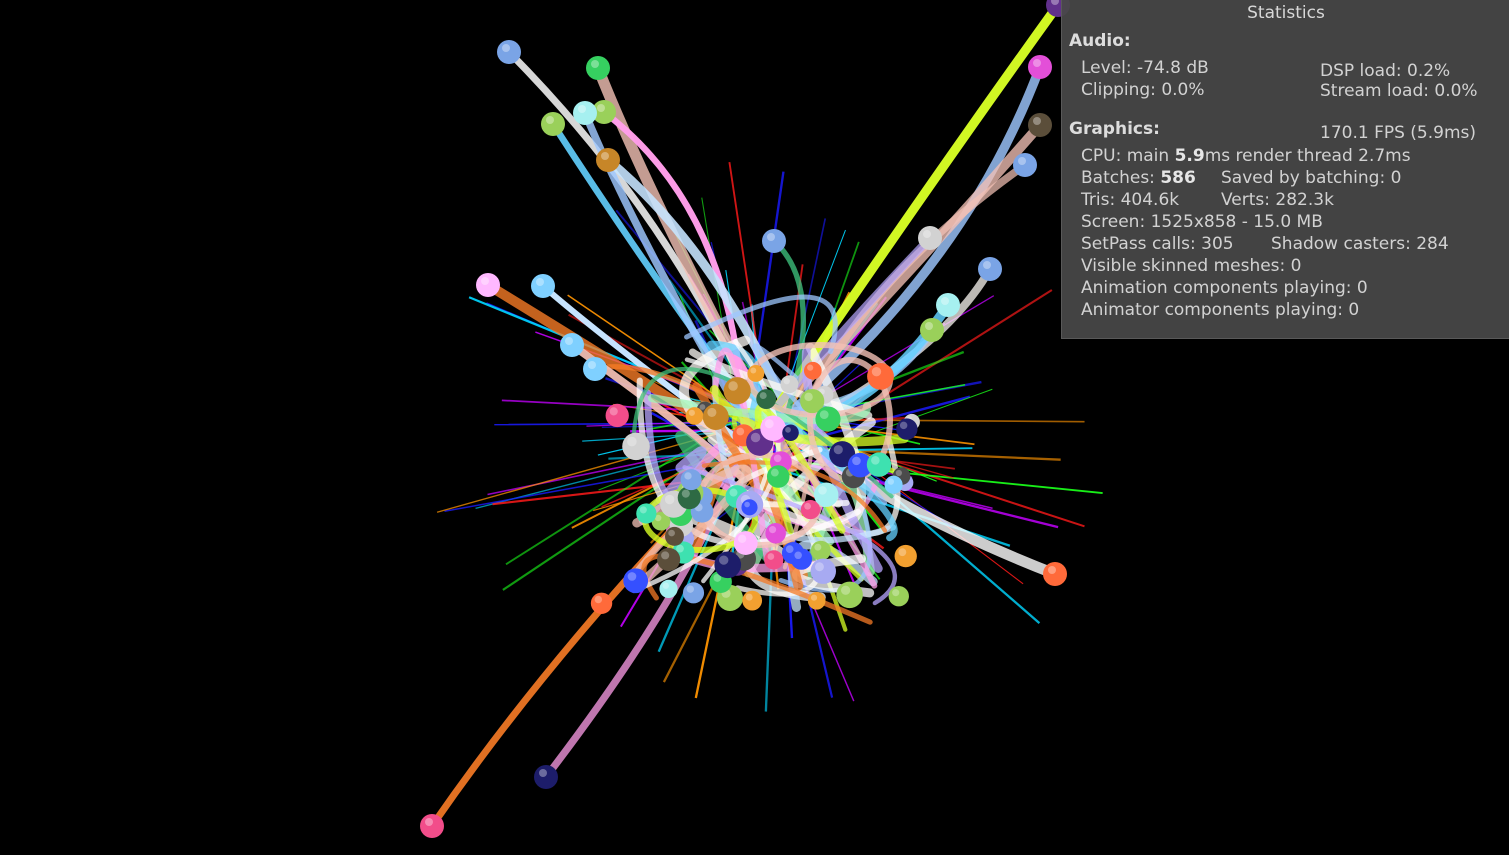  I want to click on audio-level: Level: -74.8 dB, so click(1145, 68).